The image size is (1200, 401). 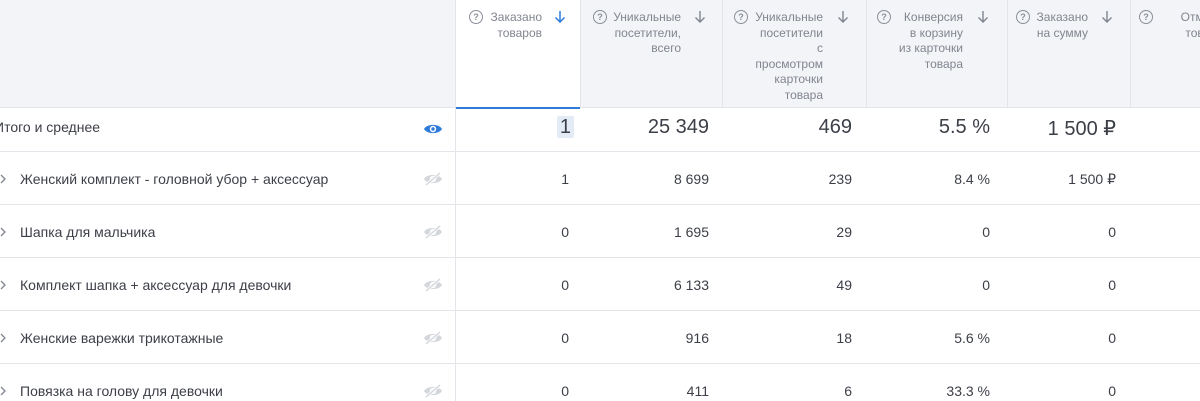 I want to click on product-name: Комплект шапка + аксессуар для девочки, so click(x=156, y=285).